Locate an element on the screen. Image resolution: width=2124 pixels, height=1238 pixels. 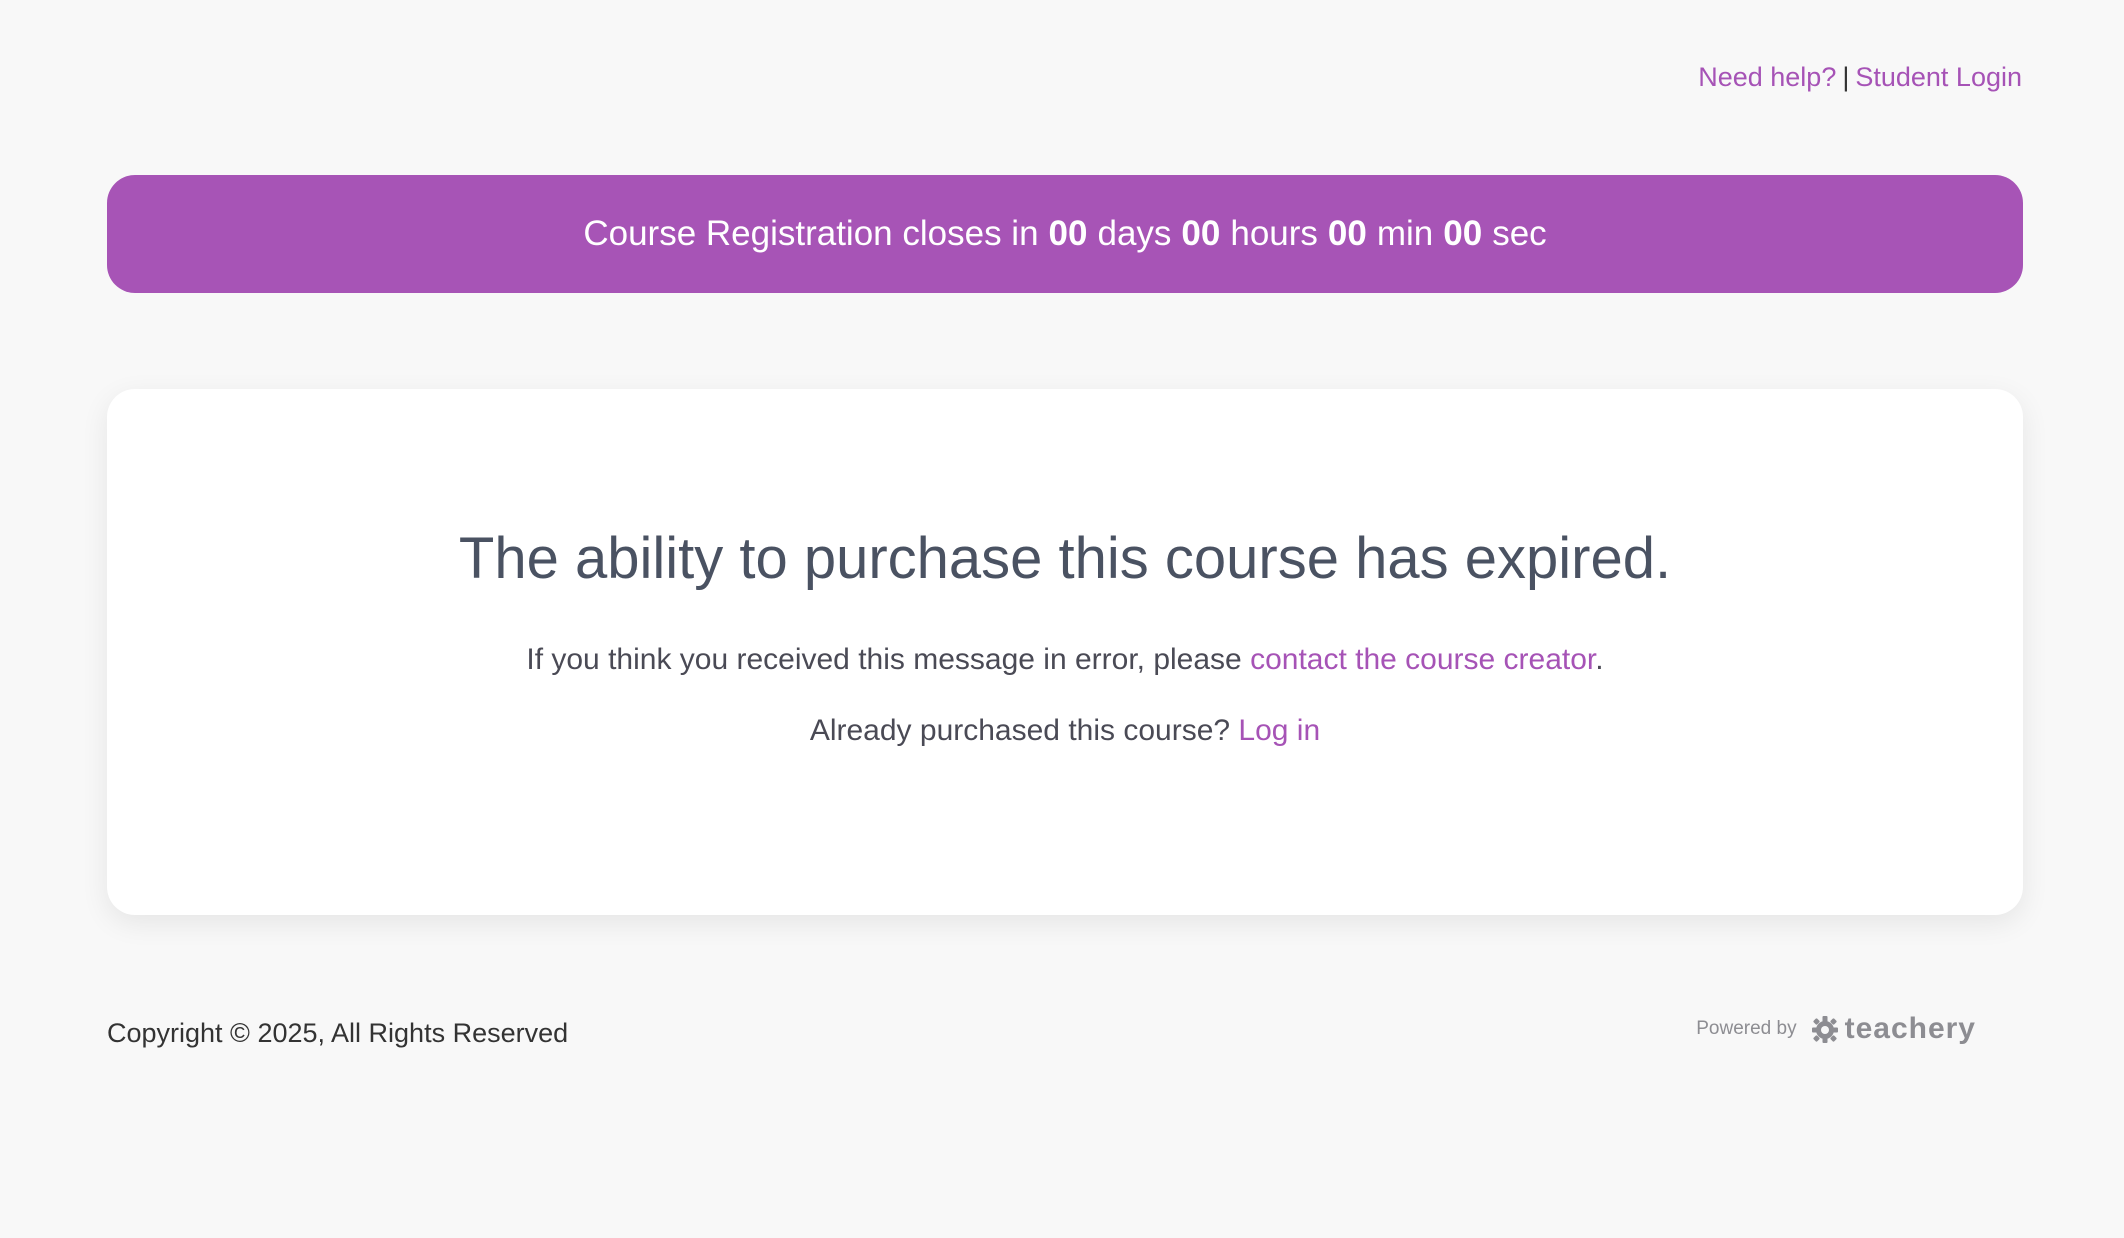
powered-by-teachery: Powered by teachery is located at coordinates (1836, 1029).